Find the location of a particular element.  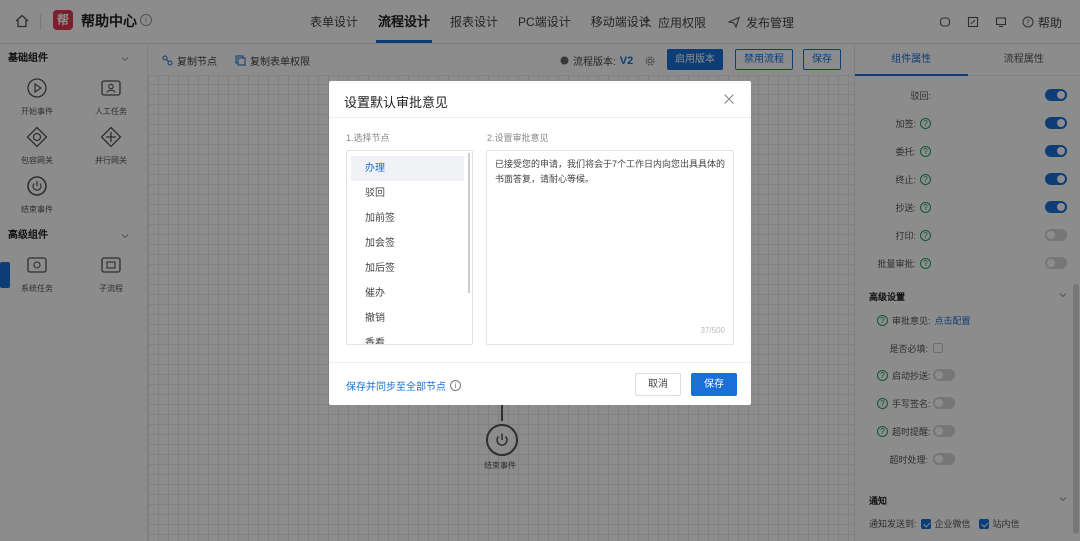

dialog-title: 设置默认审批意见 is located at coordinates (396, 102).